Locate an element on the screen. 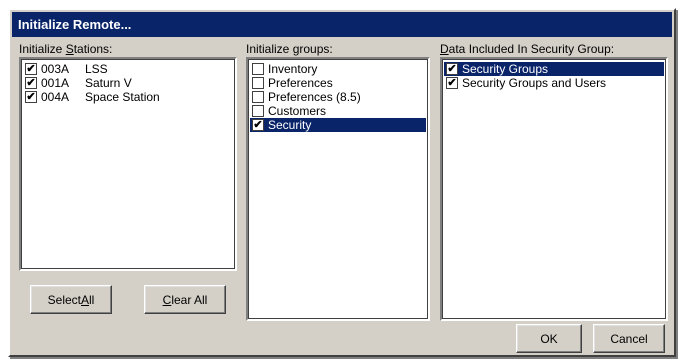  stations-label: Initialize Stations: is located at coordinates (66, 49).